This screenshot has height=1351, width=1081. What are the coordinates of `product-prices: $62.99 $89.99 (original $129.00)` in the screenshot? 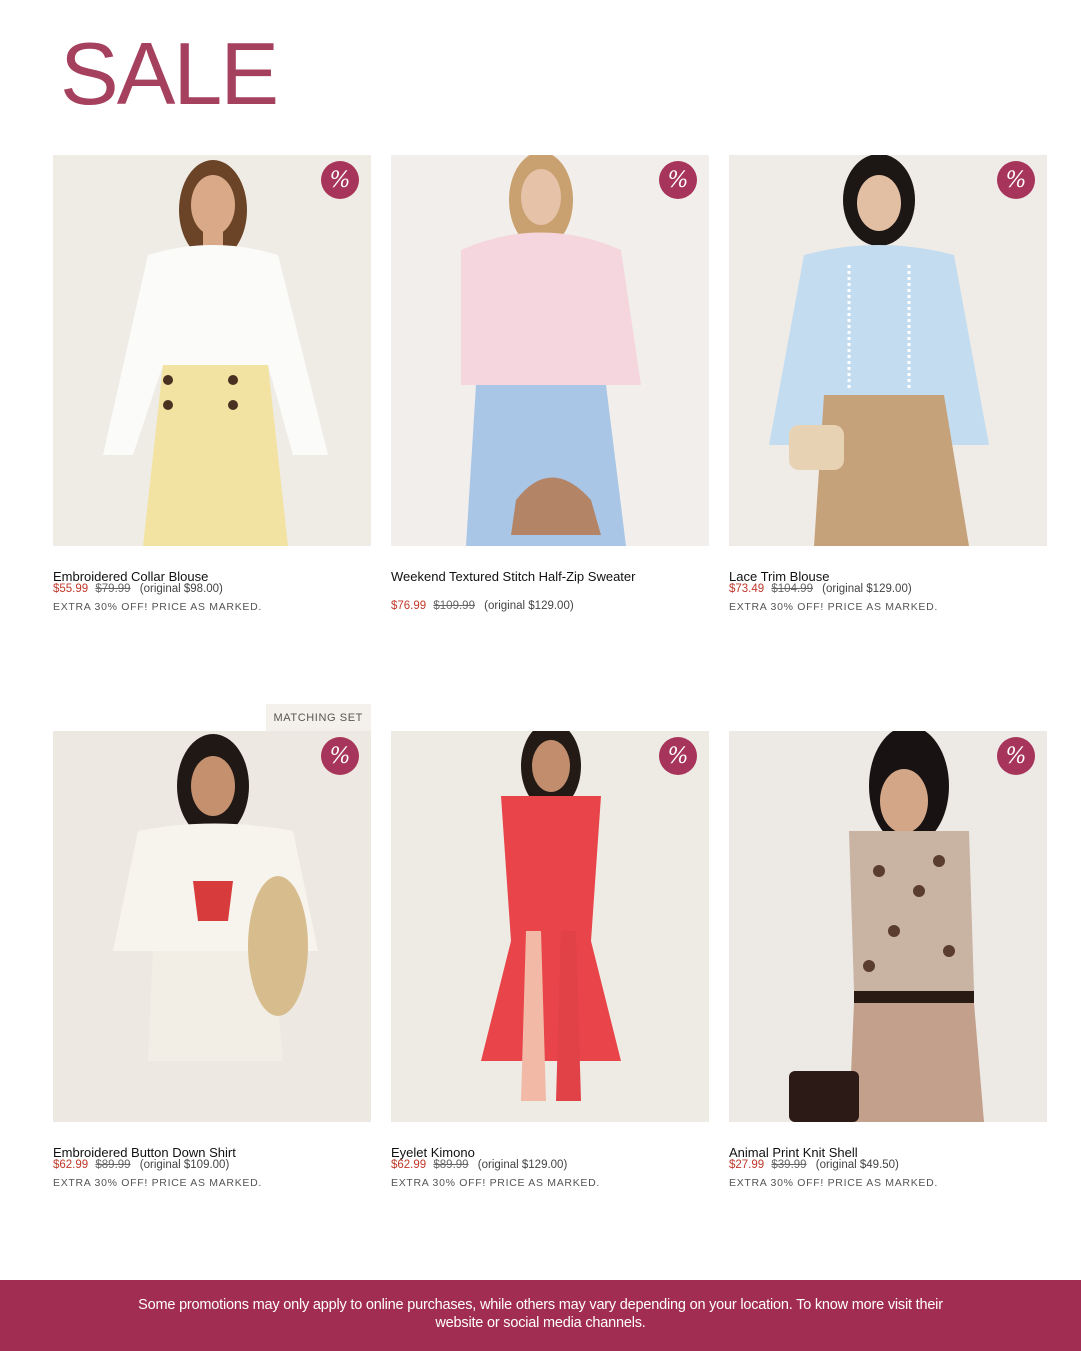 It's located at (479, 1165).